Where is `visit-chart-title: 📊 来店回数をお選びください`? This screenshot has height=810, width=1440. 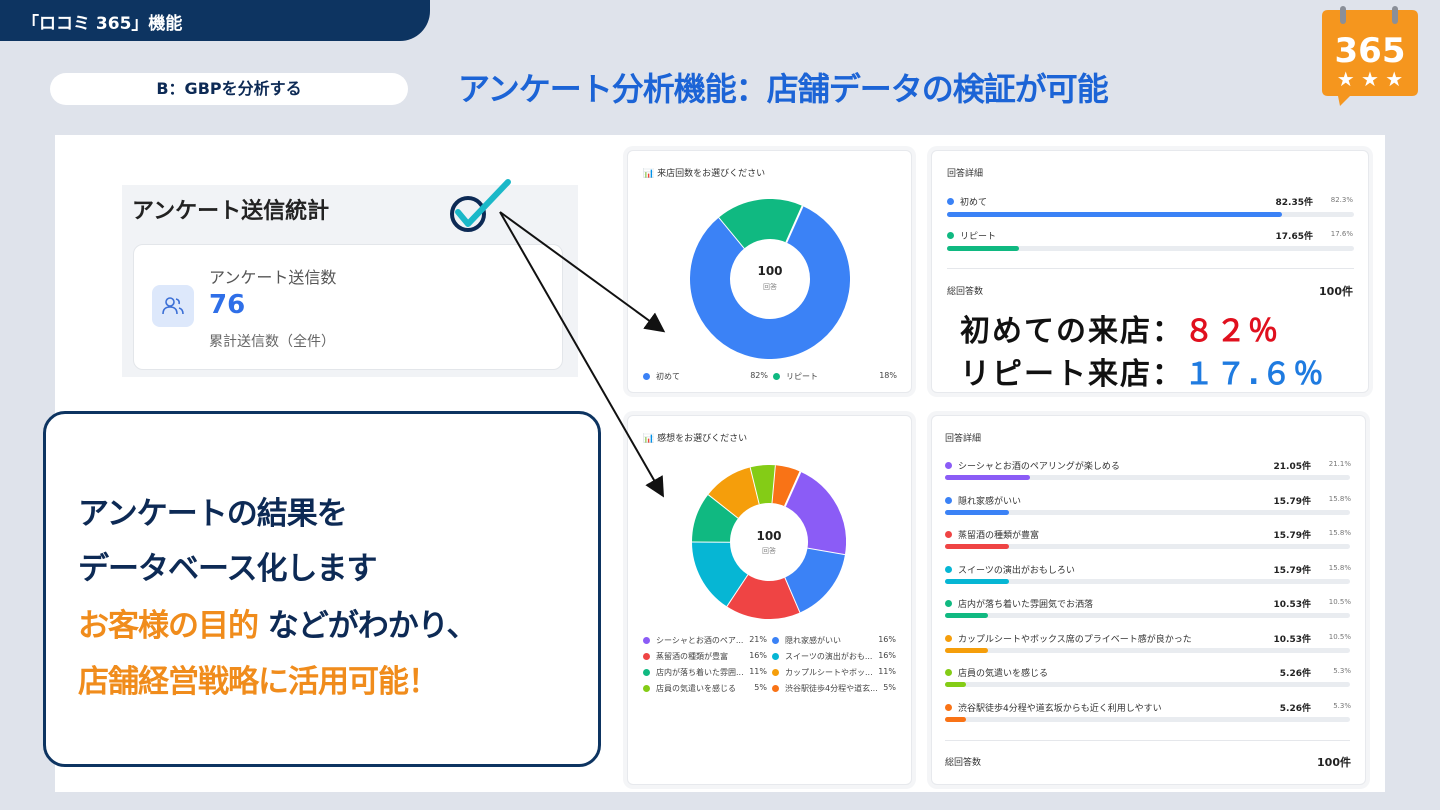 visit-chart-title: 📊 来店回数をお選びください is located at coordinates (704, 174).